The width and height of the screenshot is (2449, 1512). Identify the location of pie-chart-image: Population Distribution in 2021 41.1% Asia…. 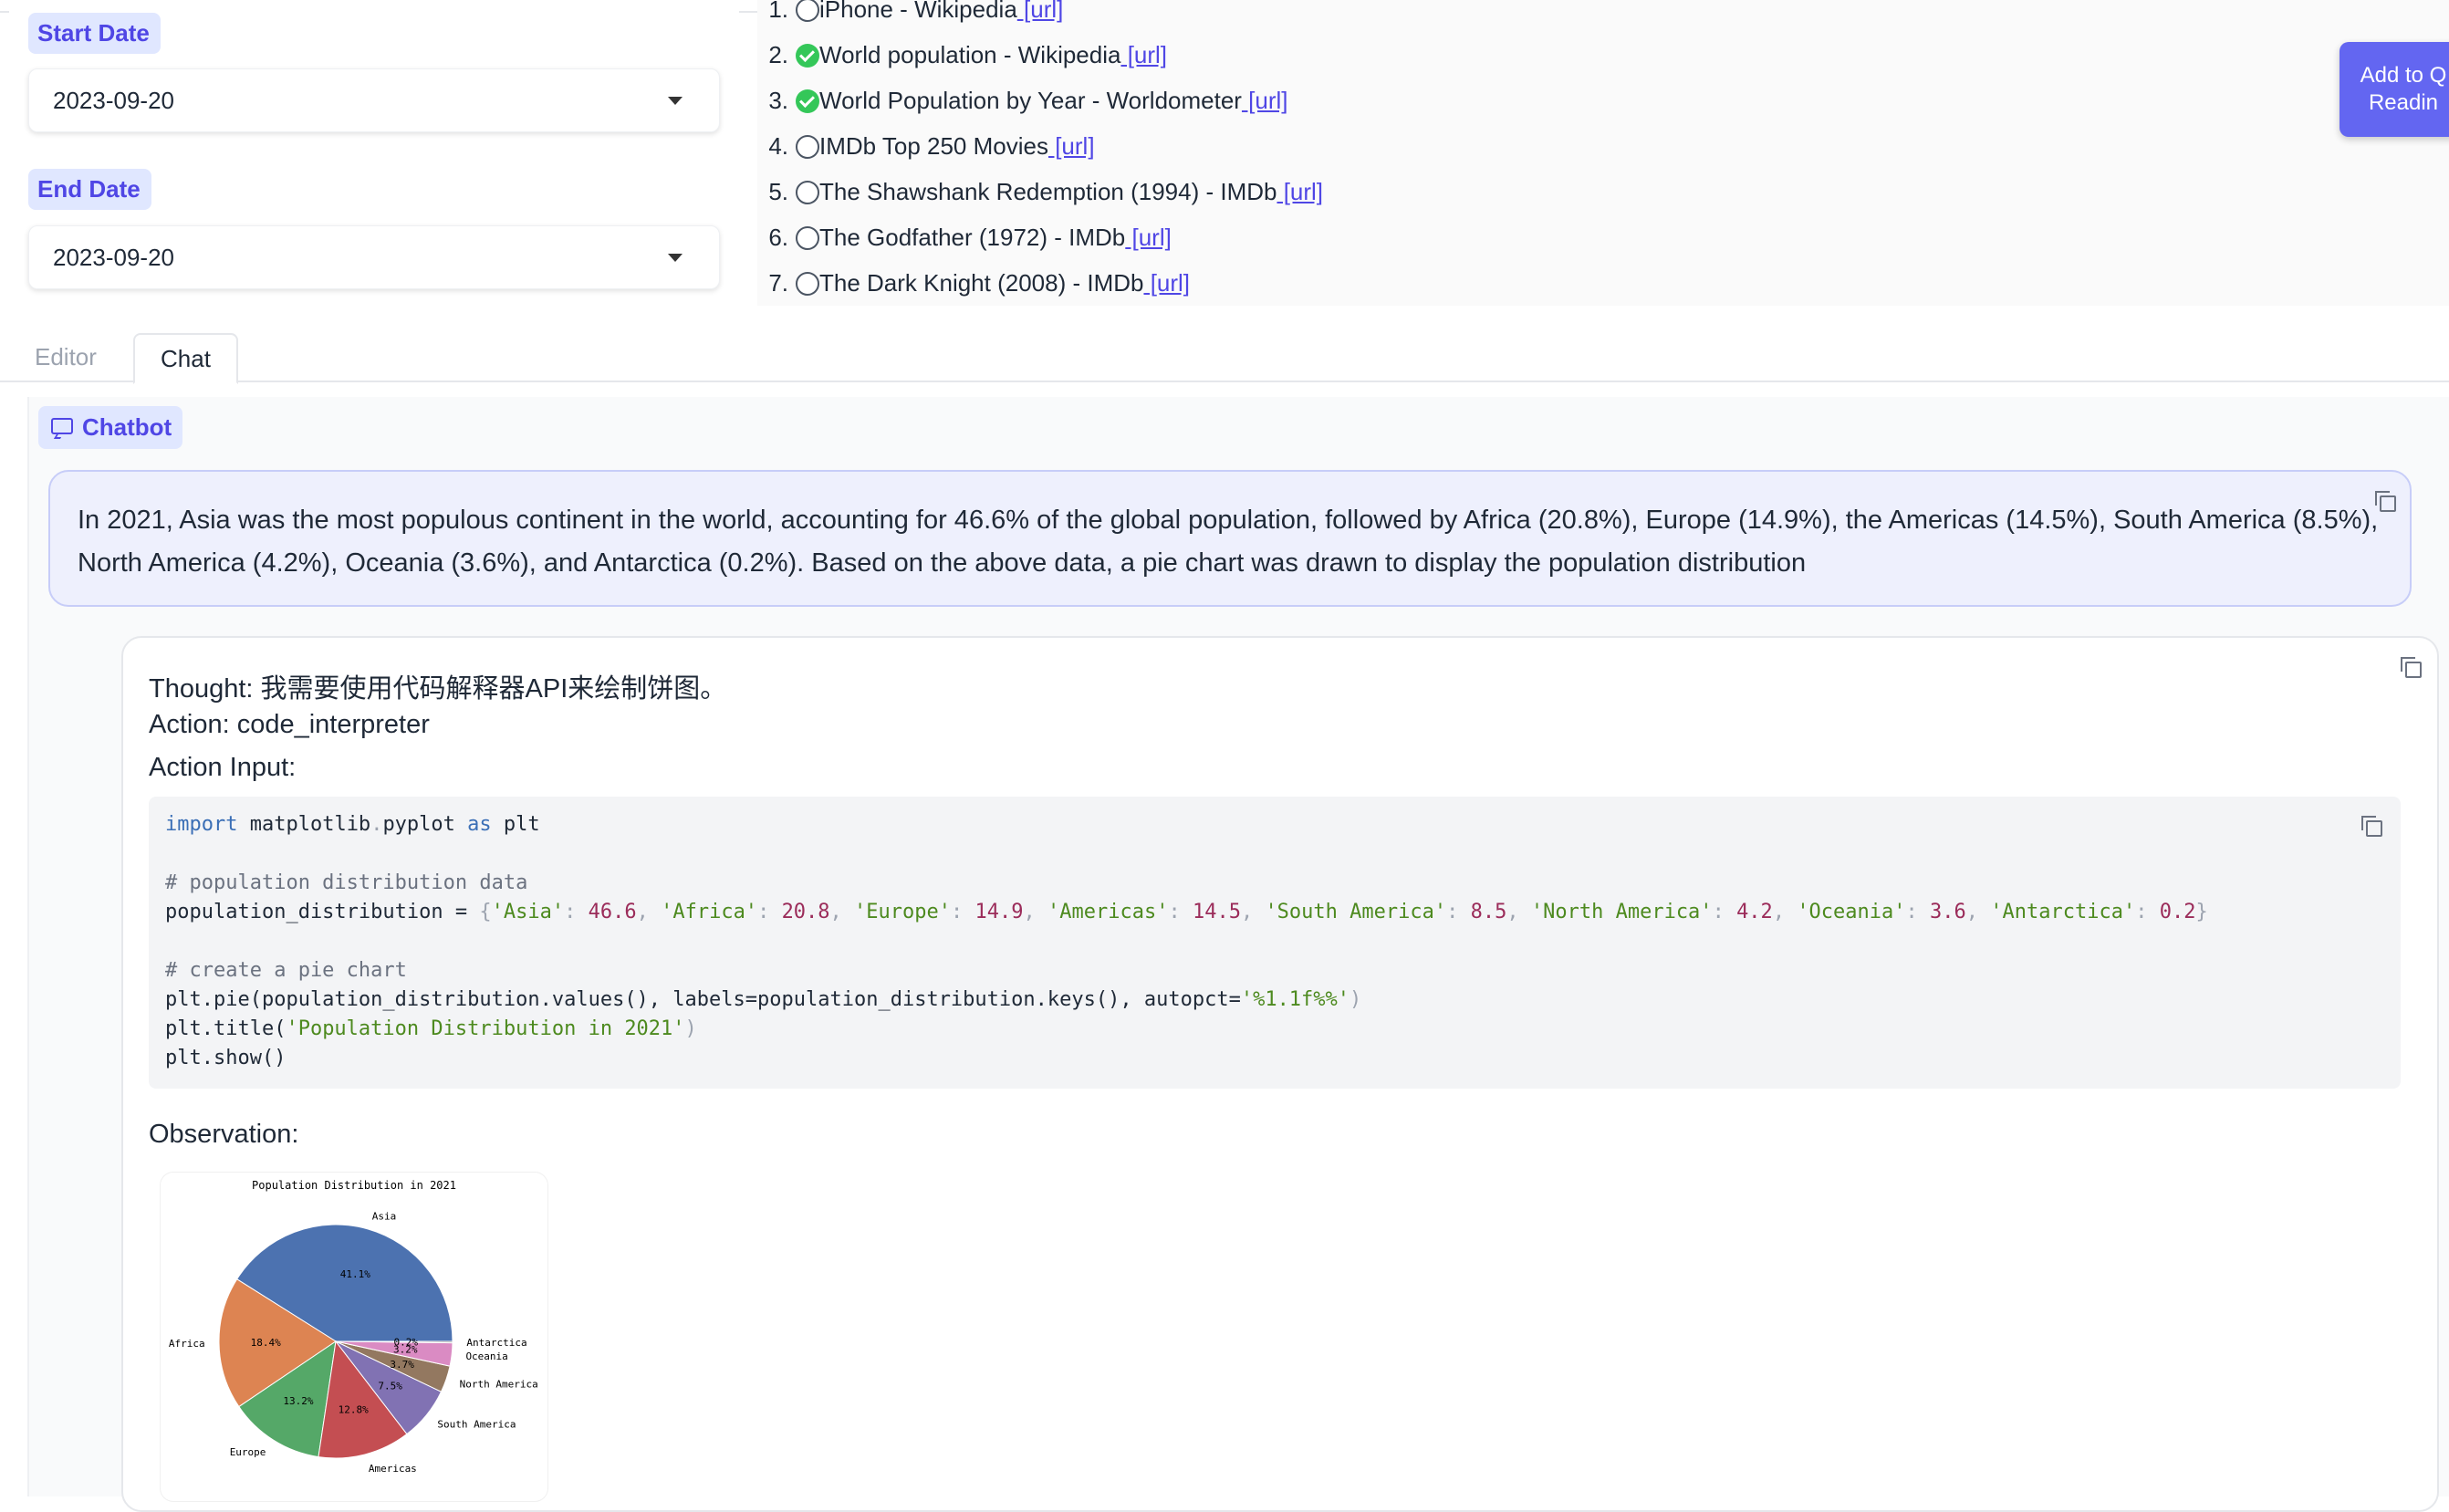
(354, 1337).